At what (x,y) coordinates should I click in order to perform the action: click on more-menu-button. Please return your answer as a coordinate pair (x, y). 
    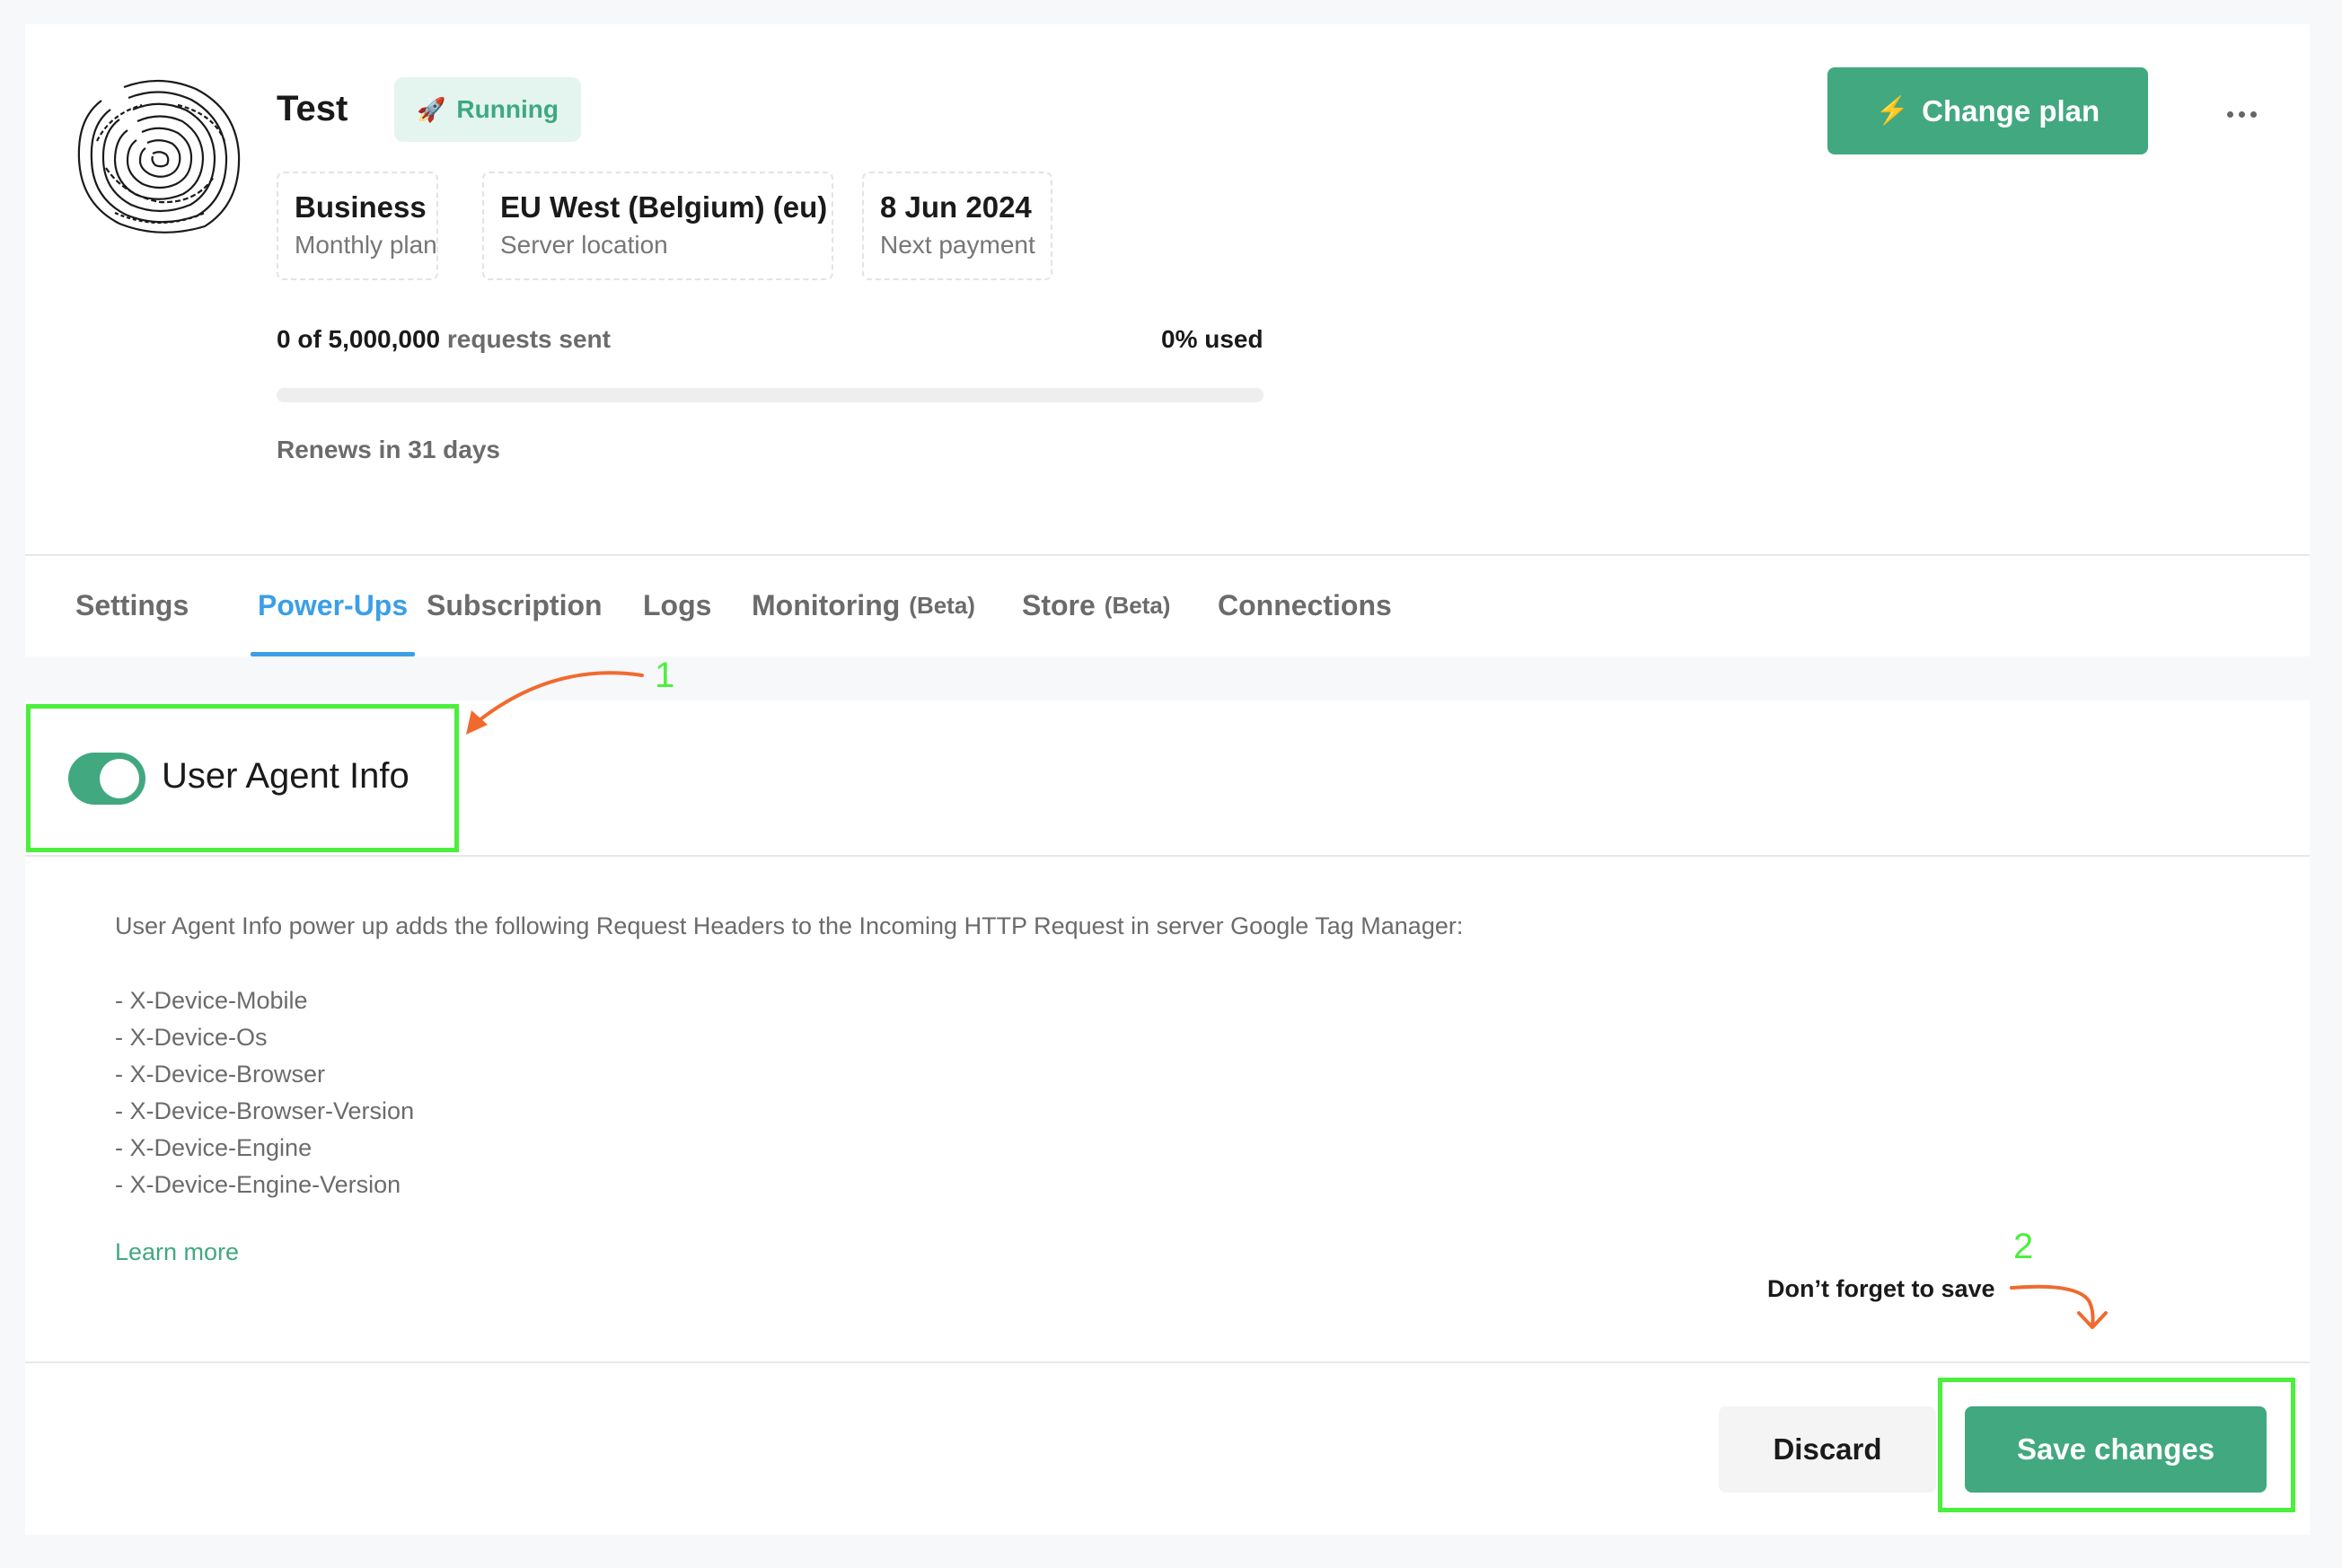
    Looking at the image, I should click on (2241, 114).